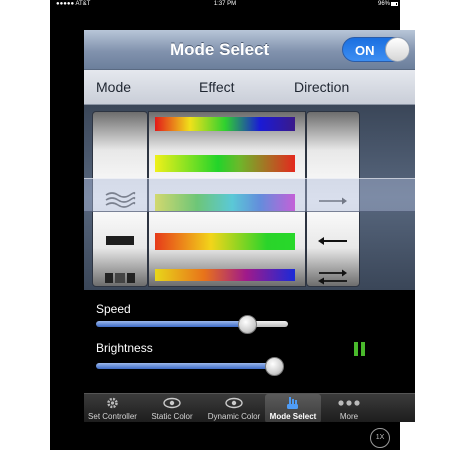  What do you see at coordinates (247, 324) in the screenshot?
I see `speed-slider-thumb` at bounding box center [247, 324].